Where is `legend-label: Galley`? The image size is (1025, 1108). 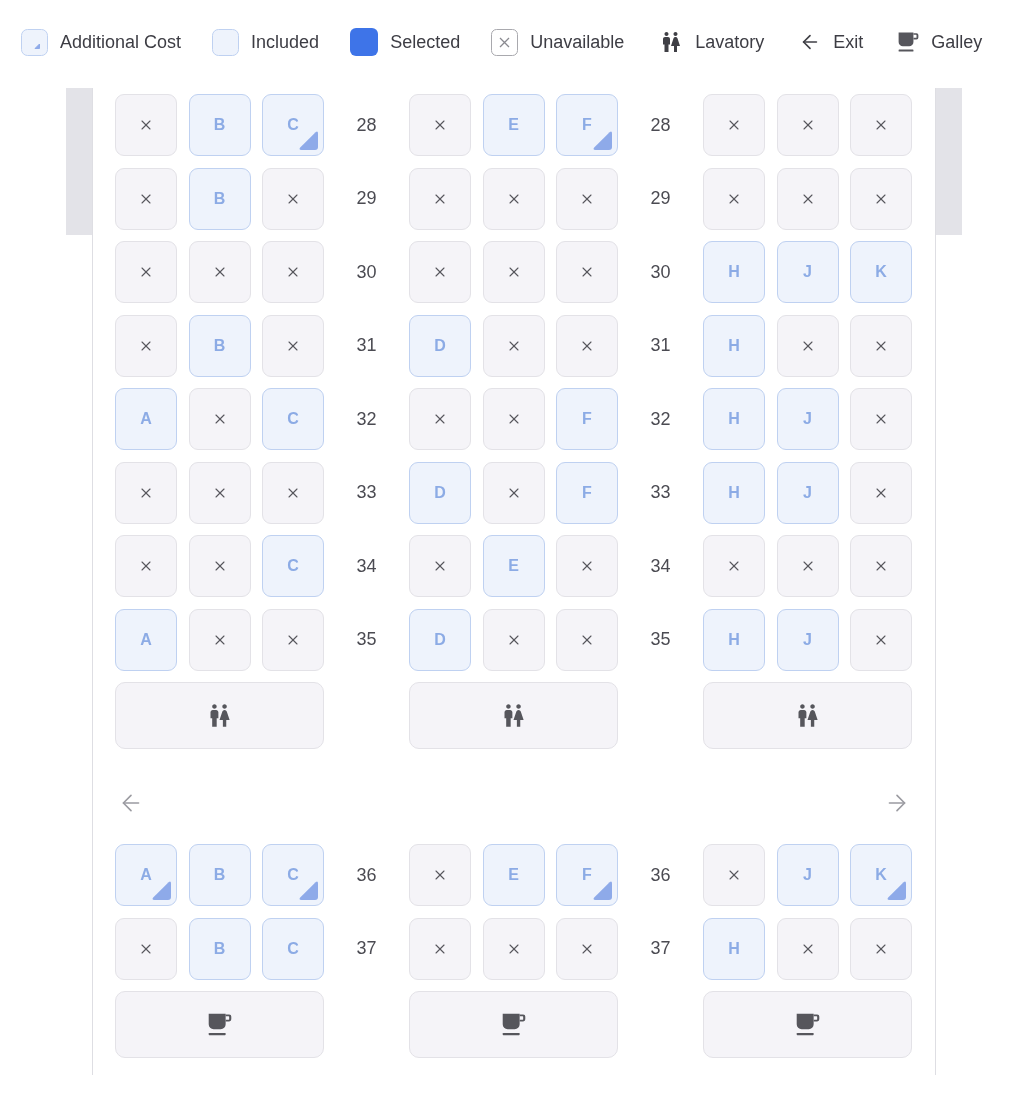
legend-label: Galley is located at coordinates (957, 42).